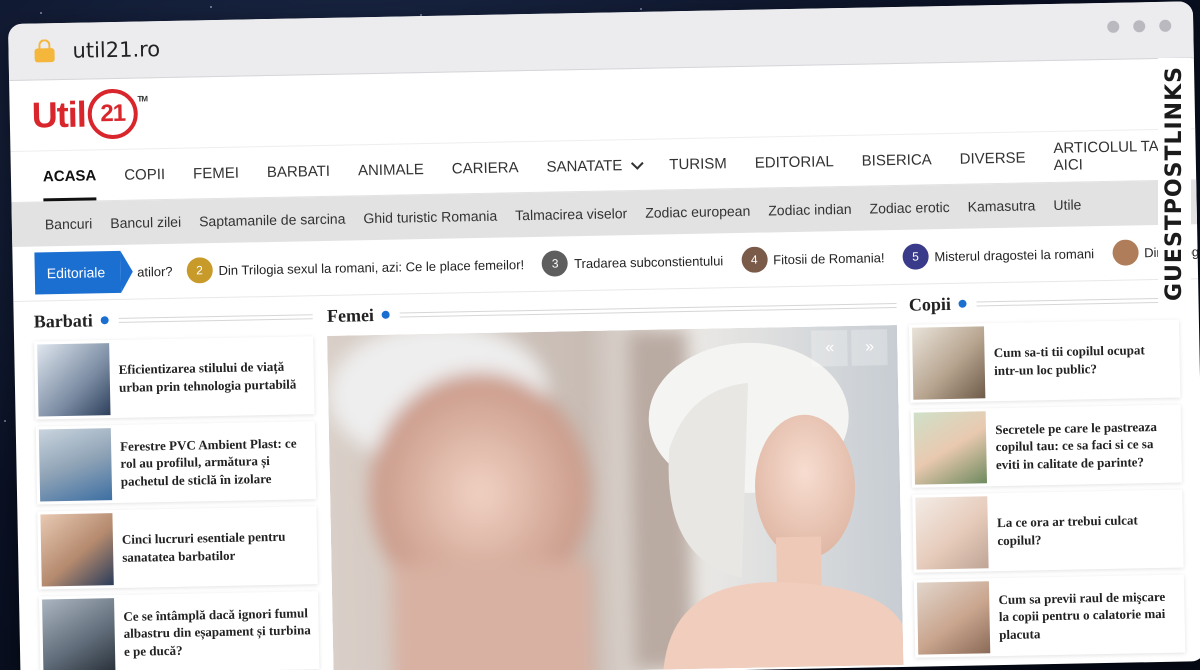 This screenshot has width=1200, height=670. I want to click on ticker-item-text: Fitosii de Romania!, so click(829, 258).